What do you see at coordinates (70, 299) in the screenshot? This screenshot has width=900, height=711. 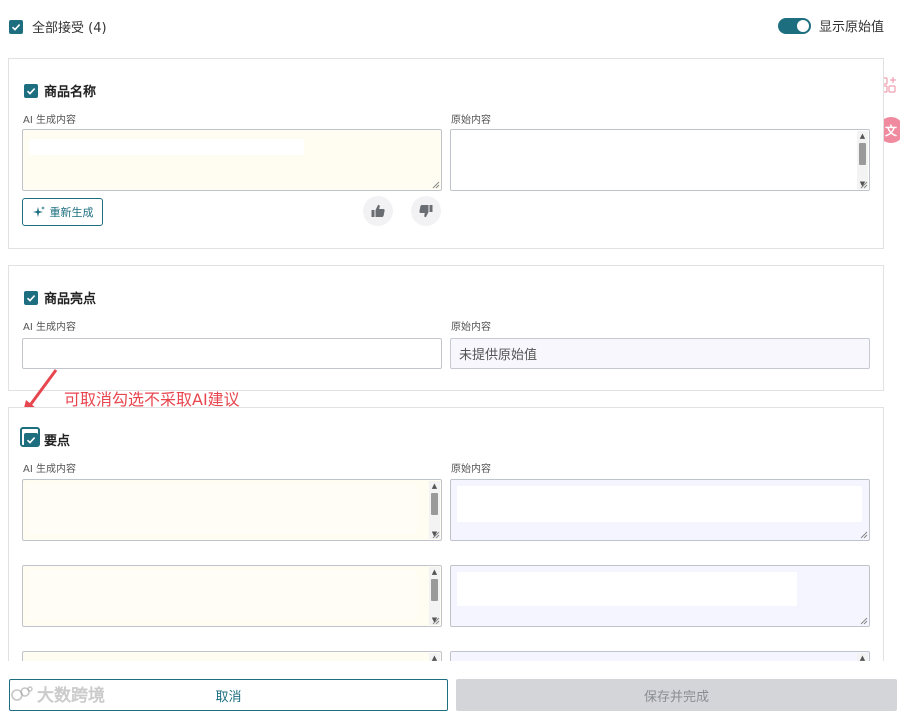 I see `section-title-label: 商品亮点` at bounding box center [70, 299].